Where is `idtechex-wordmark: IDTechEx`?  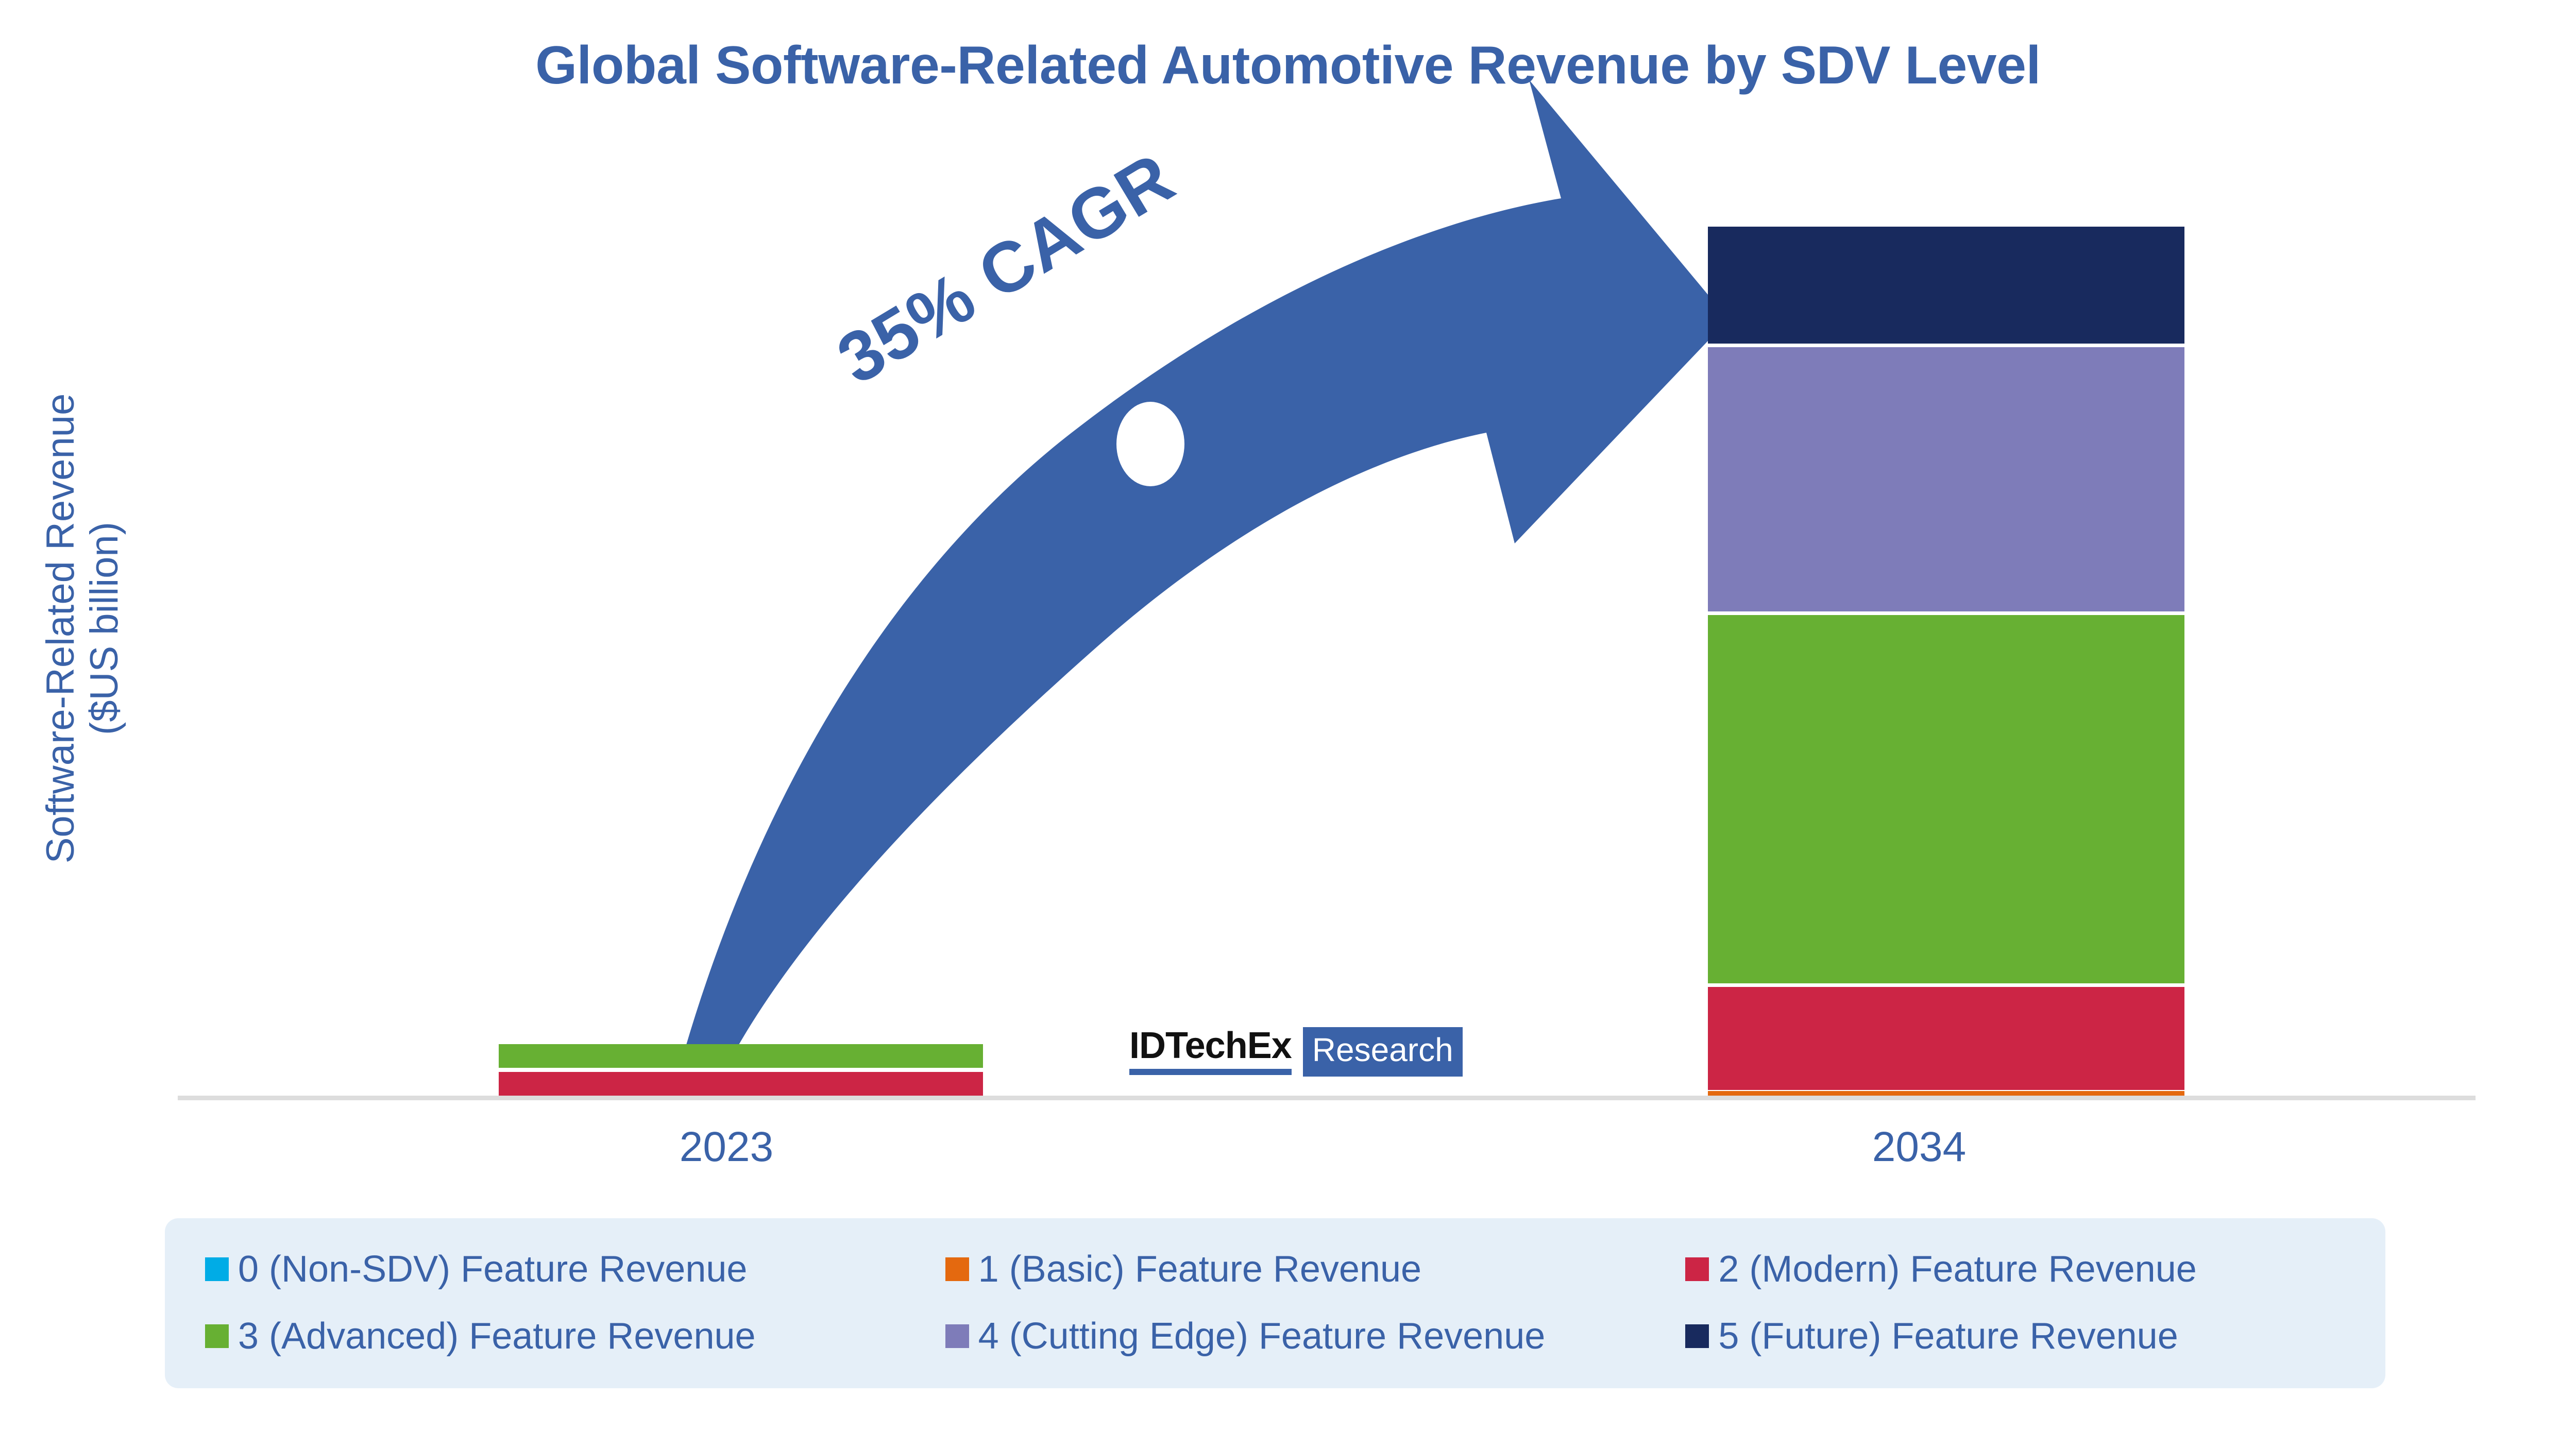
idtechex-wordmark: IDTechEx is located at coordinates (1216, 1055).